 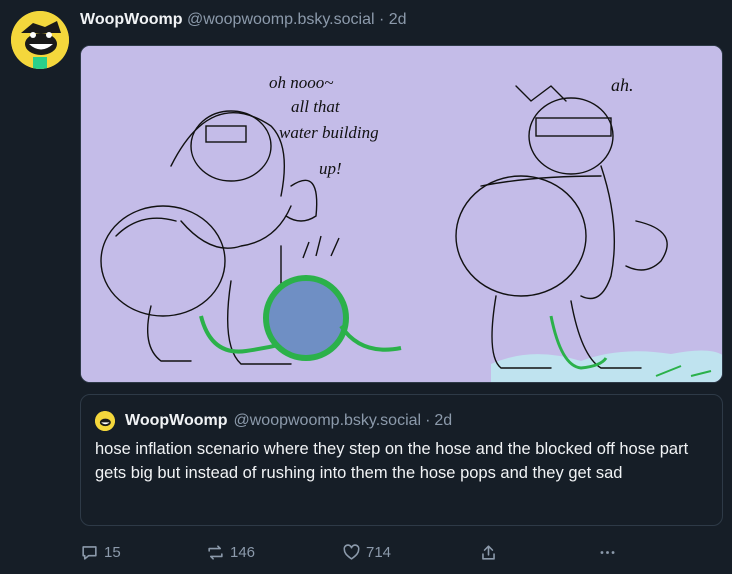 I want to click on post-time: 2d, so click(x=398, y=19).